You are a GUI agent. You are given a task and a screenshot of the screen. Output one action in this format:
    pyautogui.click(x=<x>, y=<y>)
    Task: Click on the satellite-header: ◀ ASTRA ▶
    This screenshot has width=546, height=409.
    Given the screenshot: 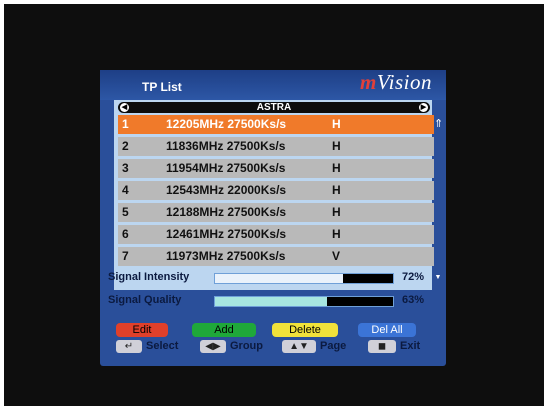 What is the action you would take?
    pyautogui.click(x=274, y=107)
    